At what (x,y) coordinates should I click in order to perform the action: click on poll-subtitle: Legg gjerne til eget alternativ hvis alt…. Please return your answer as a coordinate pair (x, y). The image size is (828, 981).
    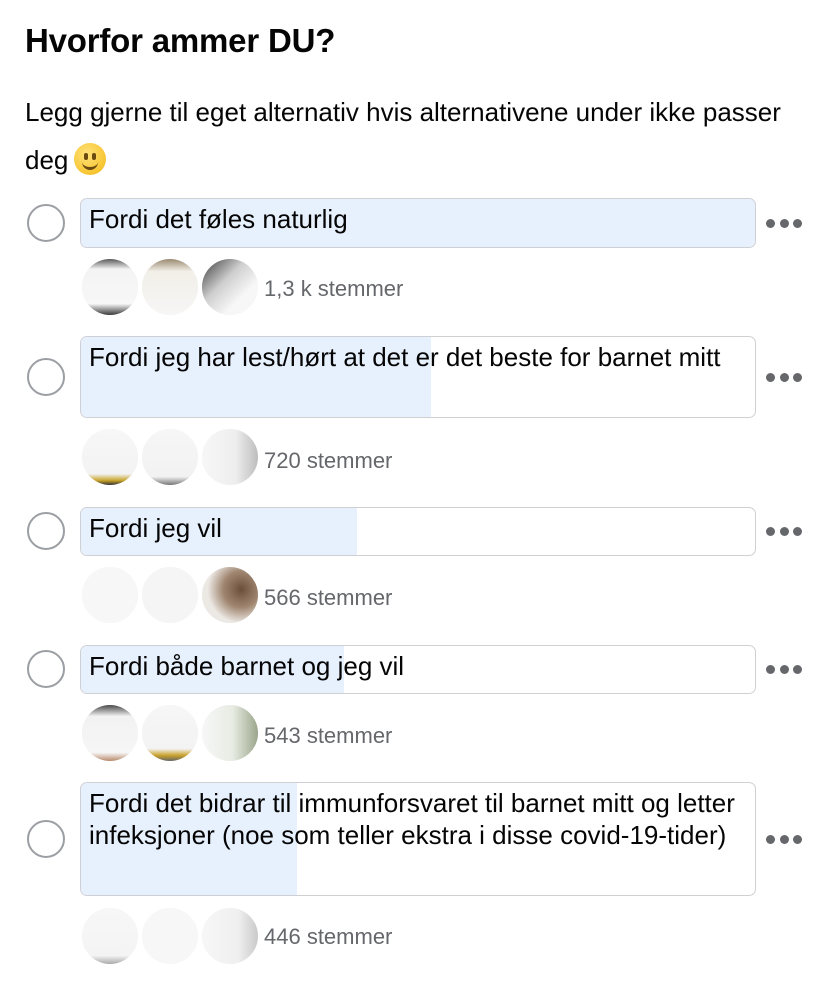
    Looking at the image, I should click on (415, 136).